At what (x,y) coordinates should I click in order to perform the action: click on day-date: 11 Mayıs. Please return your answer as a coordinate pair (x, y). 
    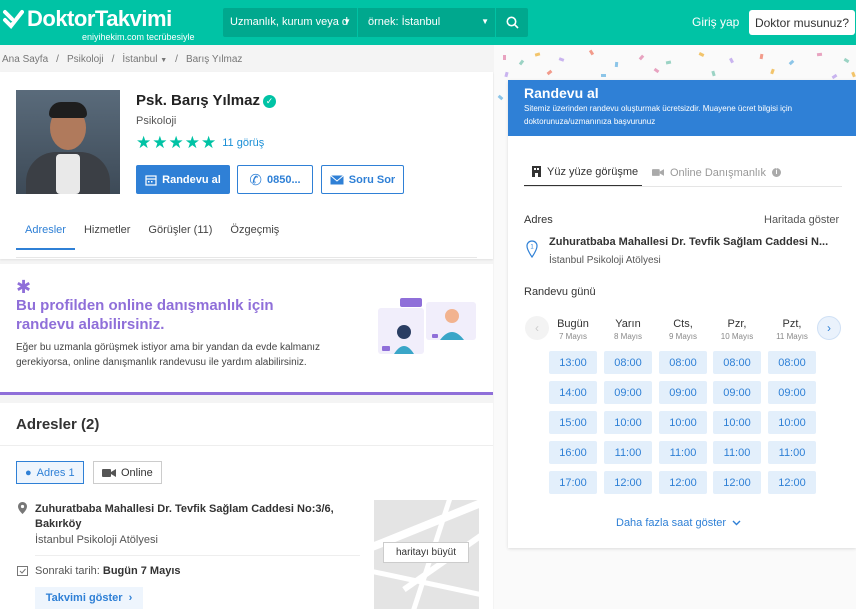
    Looking at the image, I should click on (792, 336).